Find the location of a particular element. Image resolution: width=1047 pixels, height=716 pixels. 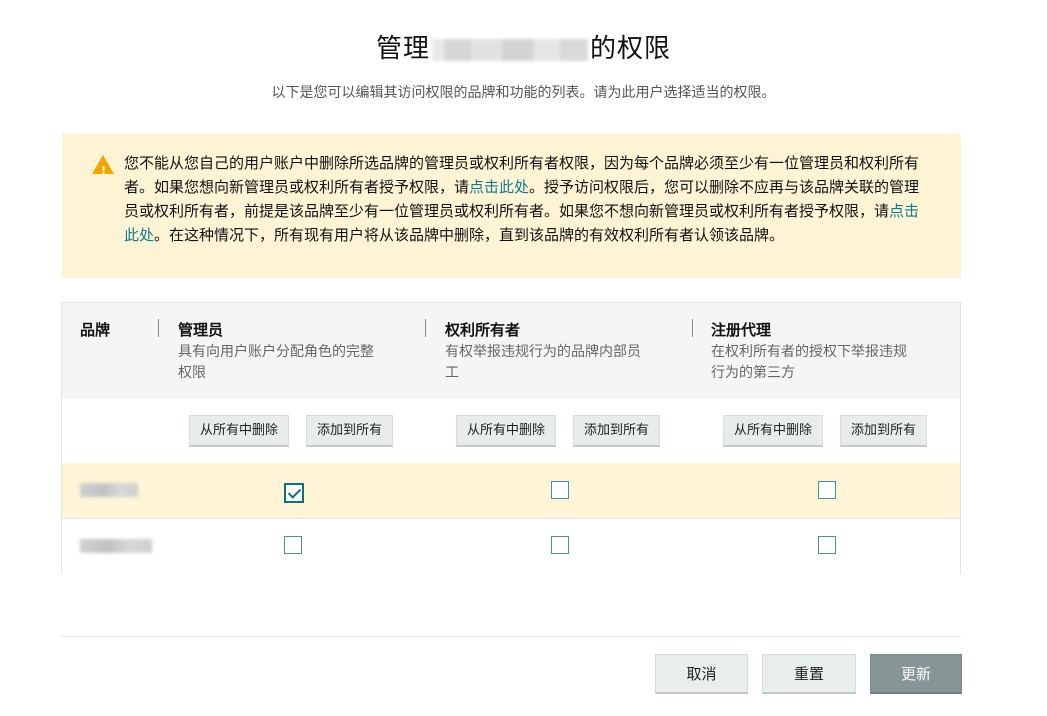

reset-button: 重置 is located at coordinates (809, 674).